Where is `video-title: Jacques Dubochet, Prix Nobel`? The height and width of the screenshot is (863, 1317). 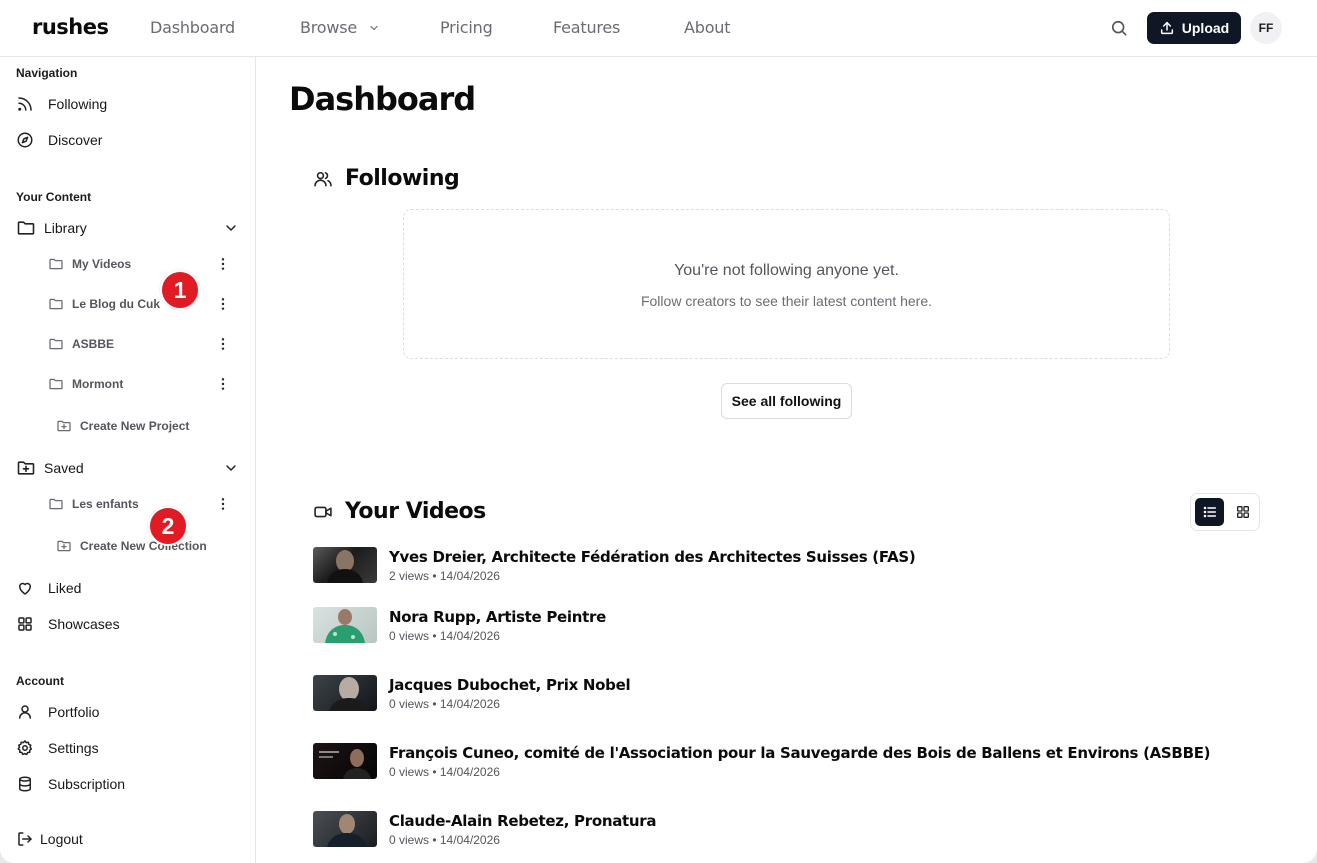
video-title: Jacques Dubochet, Prix Nobel is located at coordinates (510, 685).